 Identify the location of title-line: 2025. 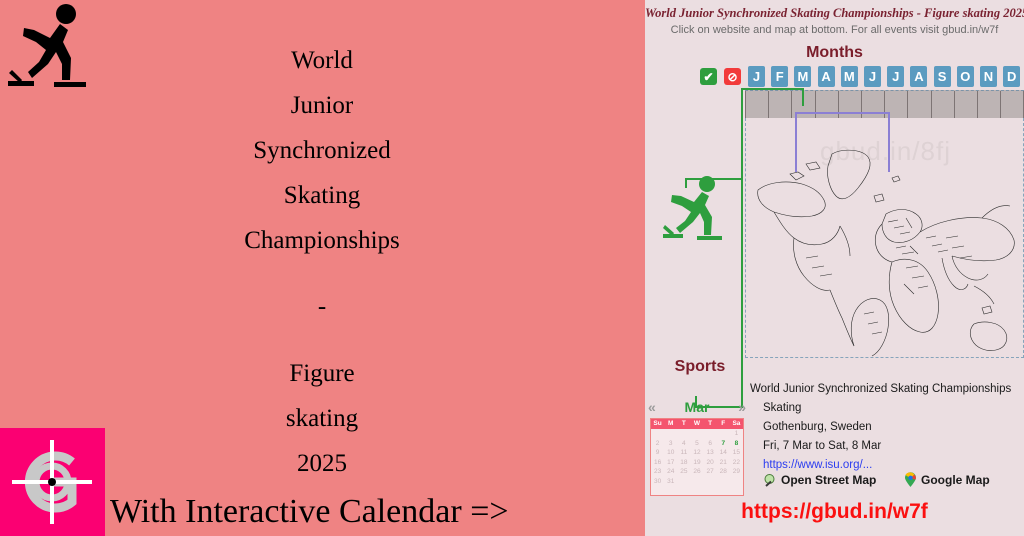
(322, 463).